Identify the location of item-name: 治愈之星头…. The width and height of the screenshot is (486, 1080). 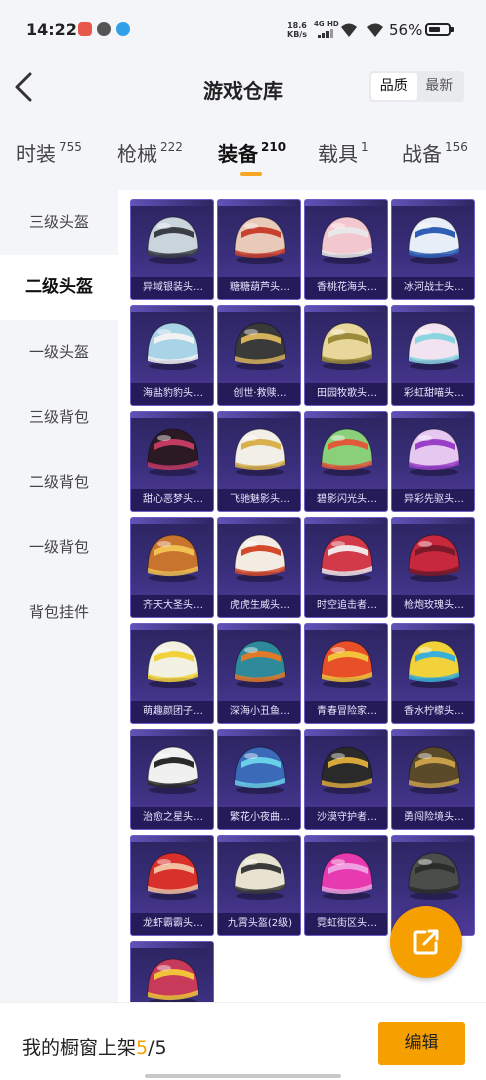
(172, 818).